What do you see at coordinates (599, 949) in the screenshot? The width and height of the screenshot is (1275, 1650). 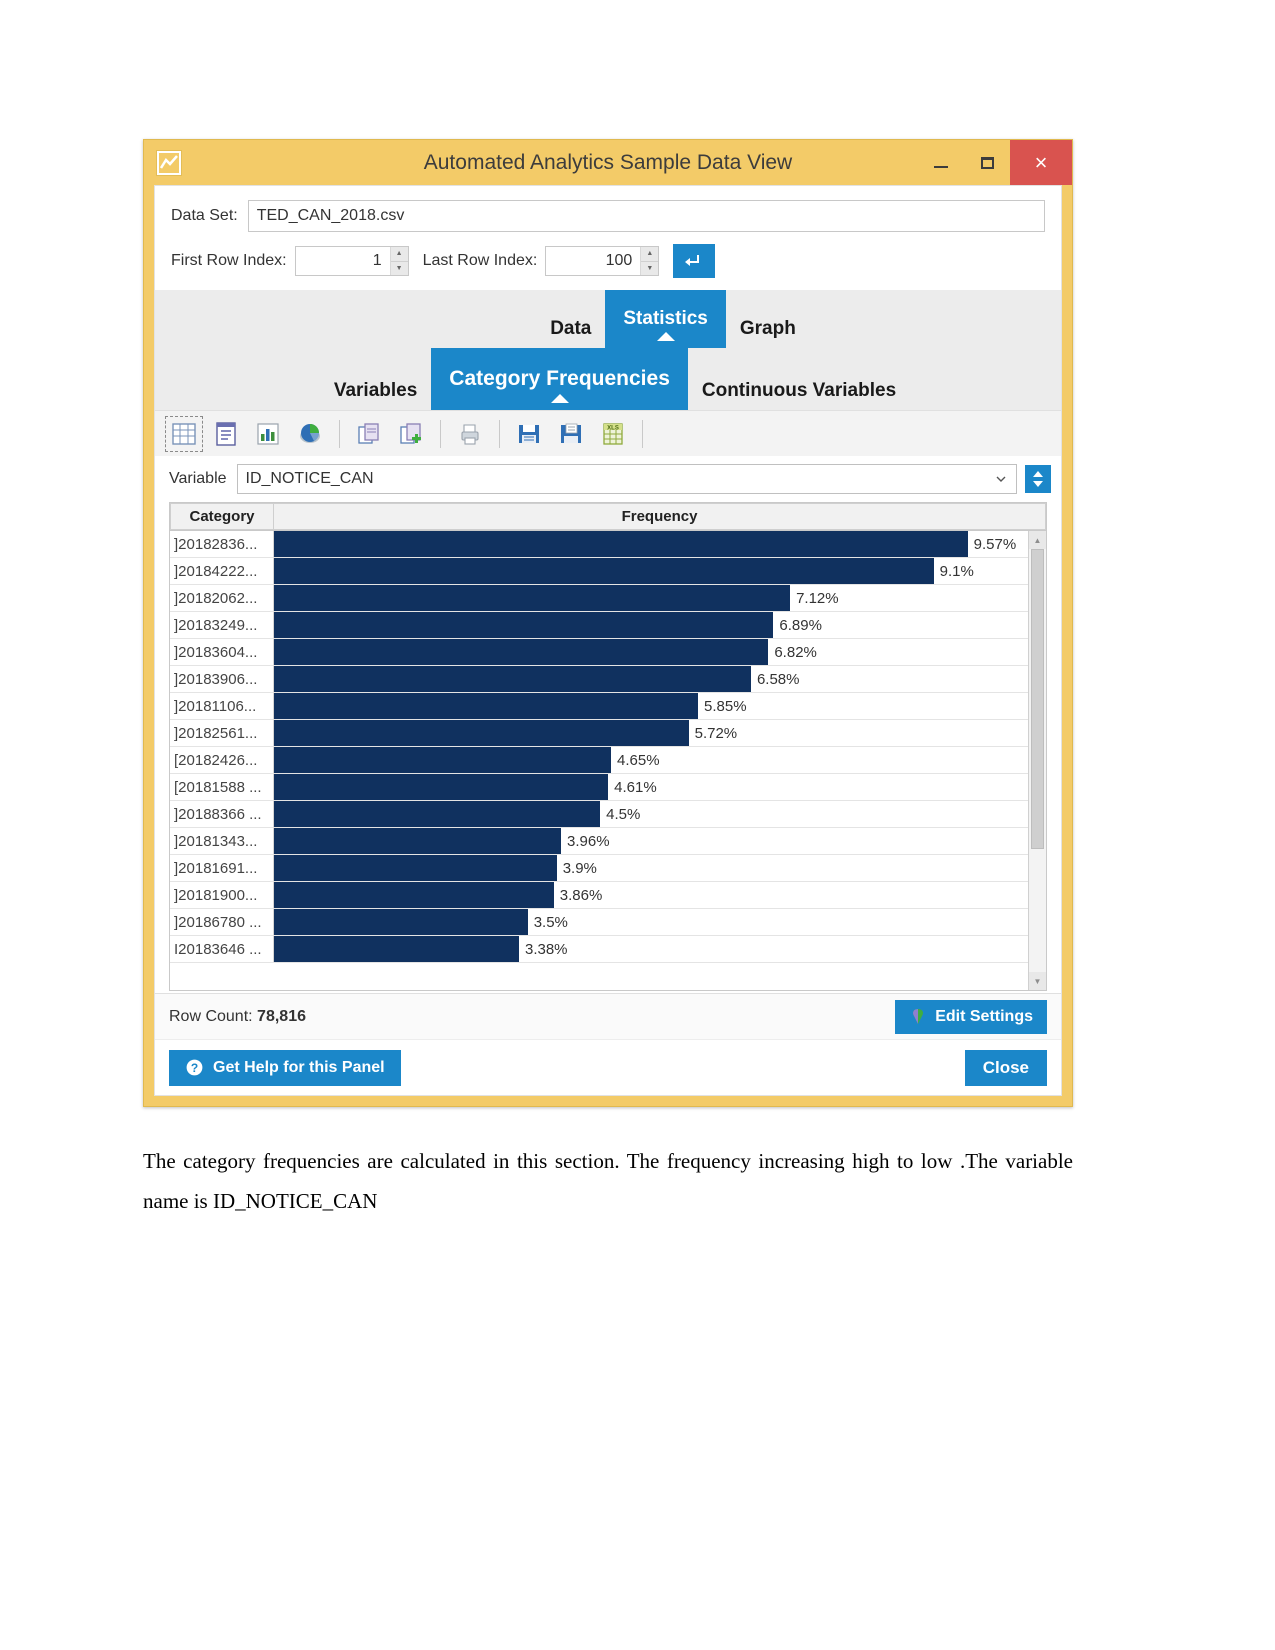 I see `table-row: I20183646 ... 3.38%` at bounding box center [599, 949].